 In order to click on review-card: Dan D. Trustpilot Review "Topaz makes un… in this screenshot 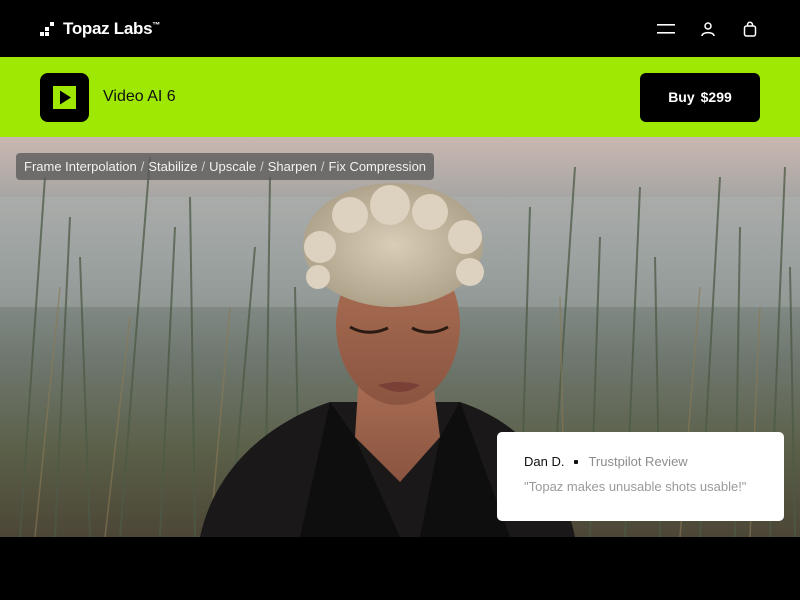, I will do `click(640, 476)`.